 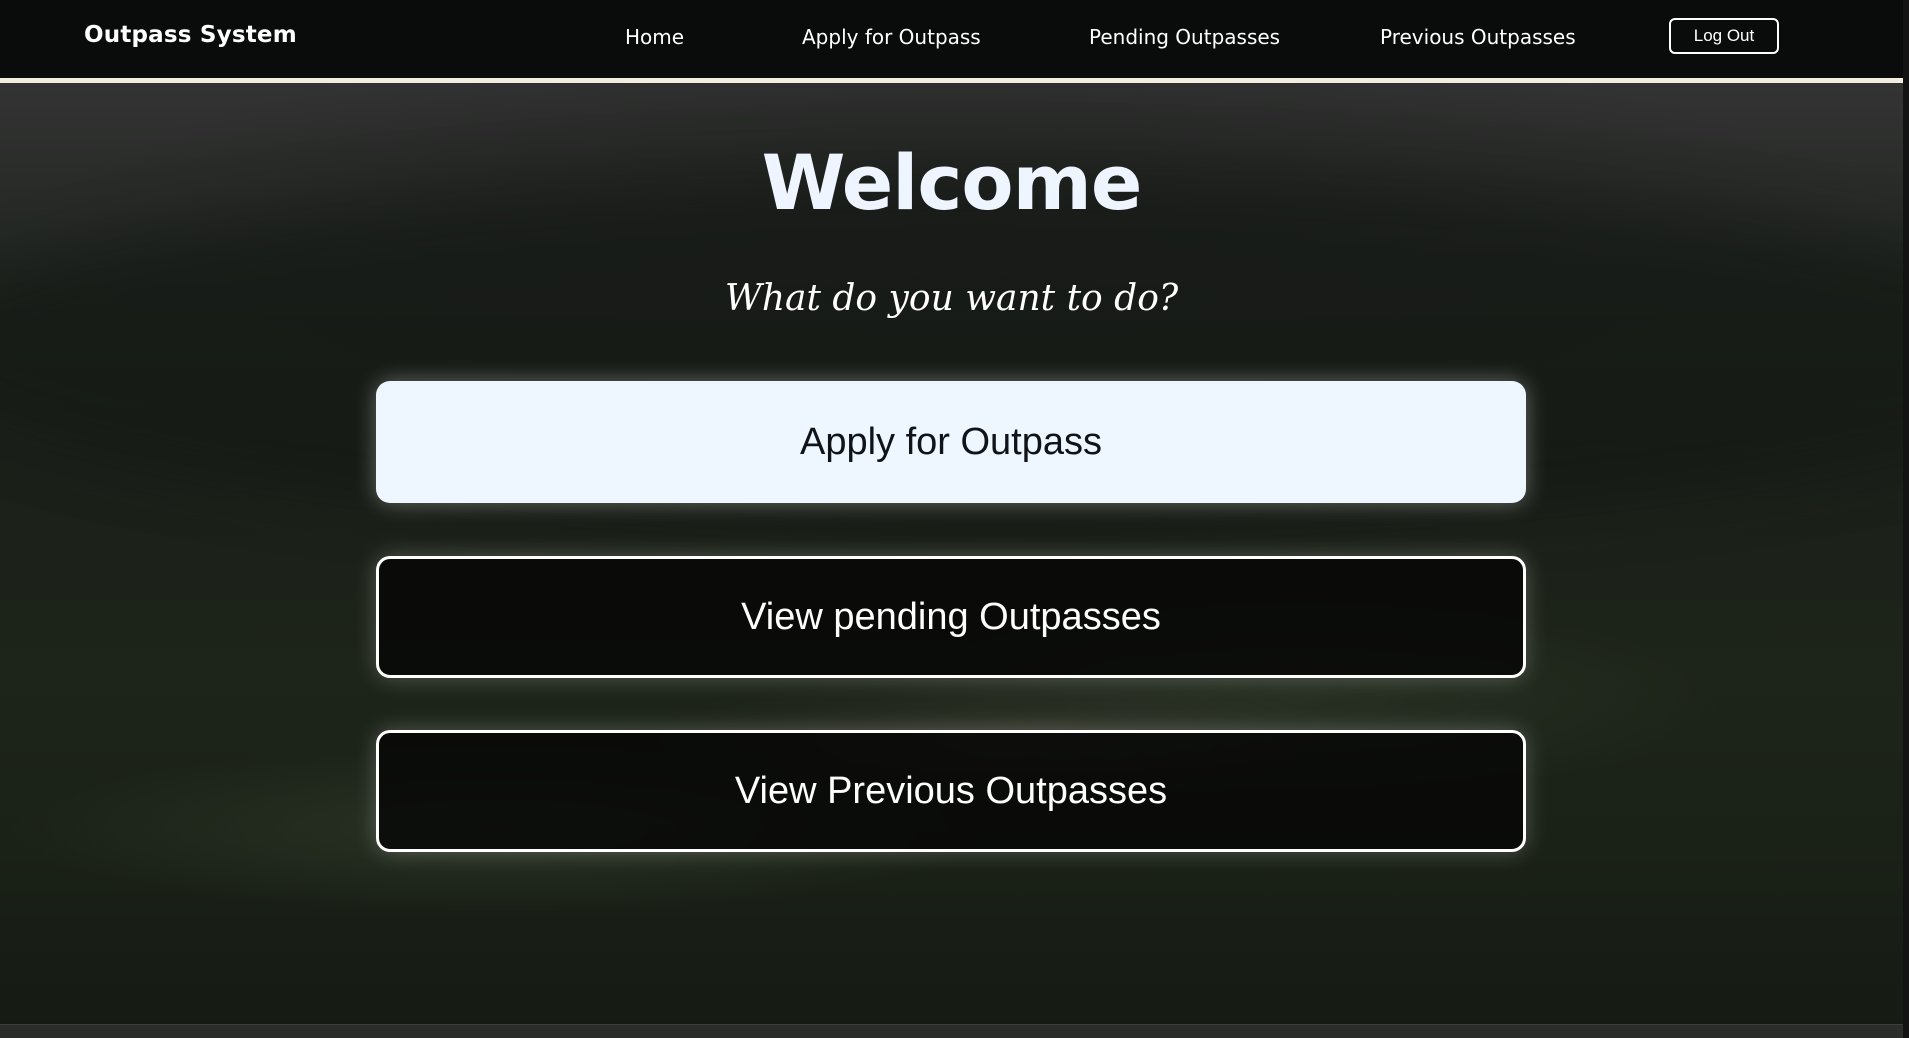 What do you see at coordinates (654, 37) in the screenshot?
I see `nav-link-home: Home` at bounding box center [654, 37].